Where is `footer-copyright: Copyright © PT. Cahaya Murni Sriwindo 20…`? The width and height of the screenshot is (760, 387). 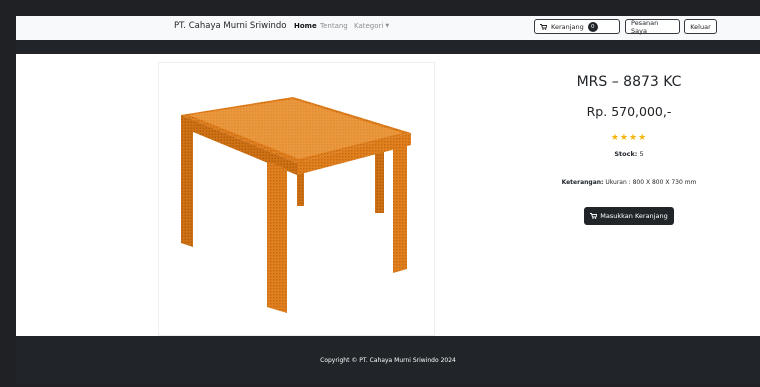
footer-copyright: Copyright © PT. Cahaya Murni Sriwindo 20… is located at coordinates (388, 360).